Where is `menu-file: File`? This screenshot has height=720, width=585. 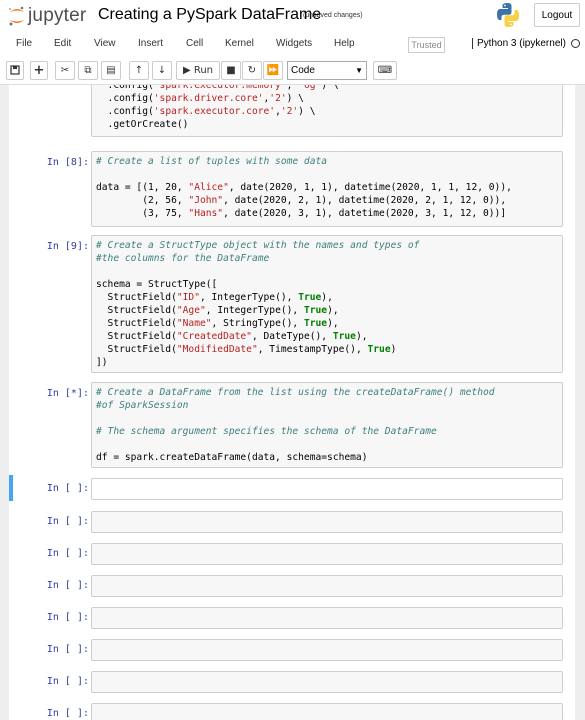
menu-file: File is located at coordinates (24, 43).